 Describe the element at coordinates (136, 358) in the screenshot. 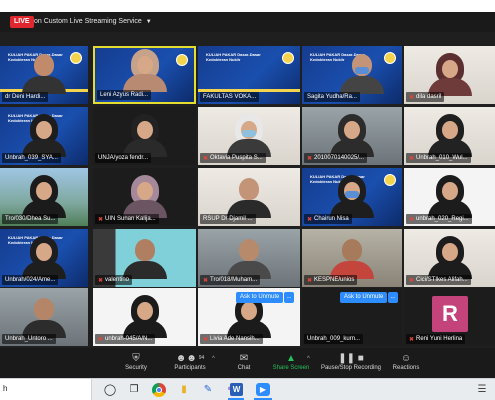

I see `shield-icon: ⛨` at that location.